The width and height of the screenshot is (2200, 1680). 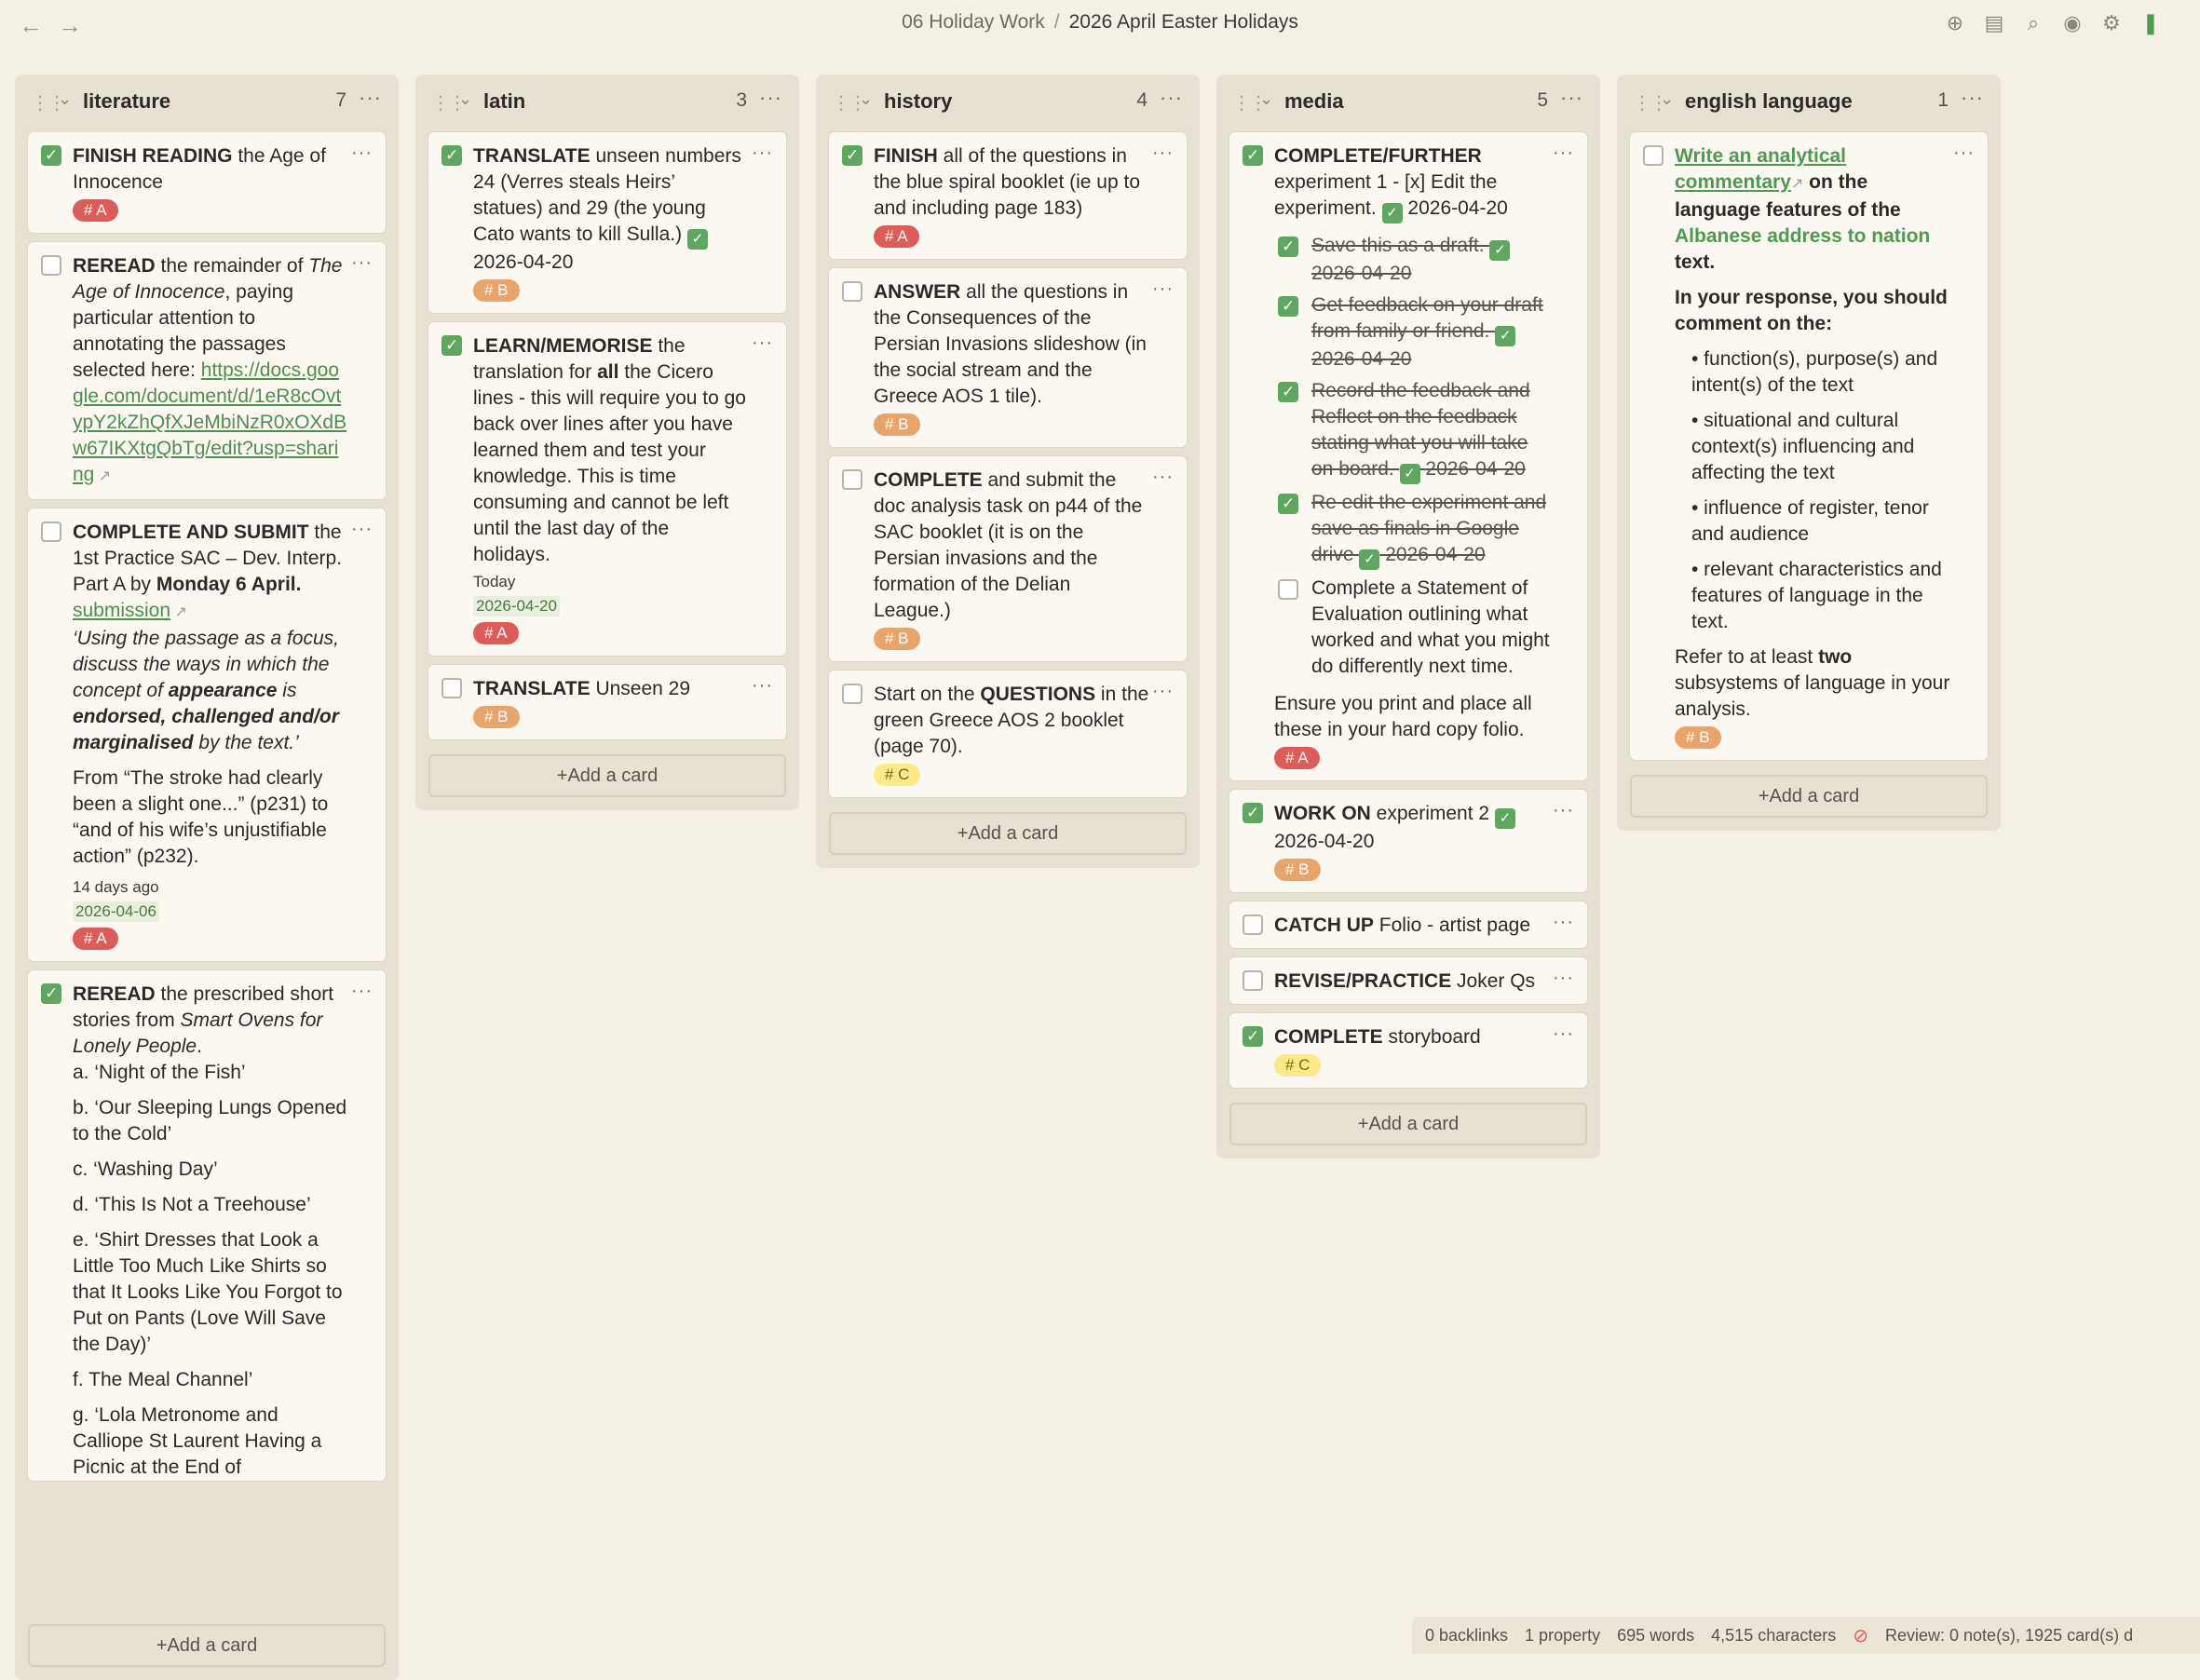 I want to click on card: ··· REVISE/PRACTICE Joker Qs, so click(x=1408, y=981).